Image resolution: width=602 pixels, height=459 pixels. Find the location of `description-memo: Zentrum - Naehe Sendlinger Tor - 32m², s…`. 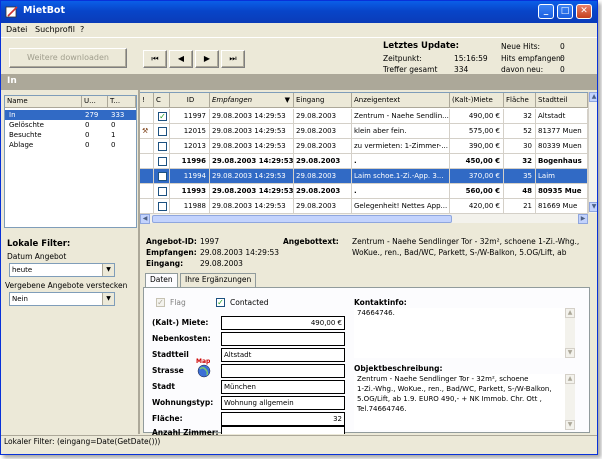

description-memo: Zentrum - Naehe Sendlinger Tor - 32m², s… is located at coordinates (464, 402).